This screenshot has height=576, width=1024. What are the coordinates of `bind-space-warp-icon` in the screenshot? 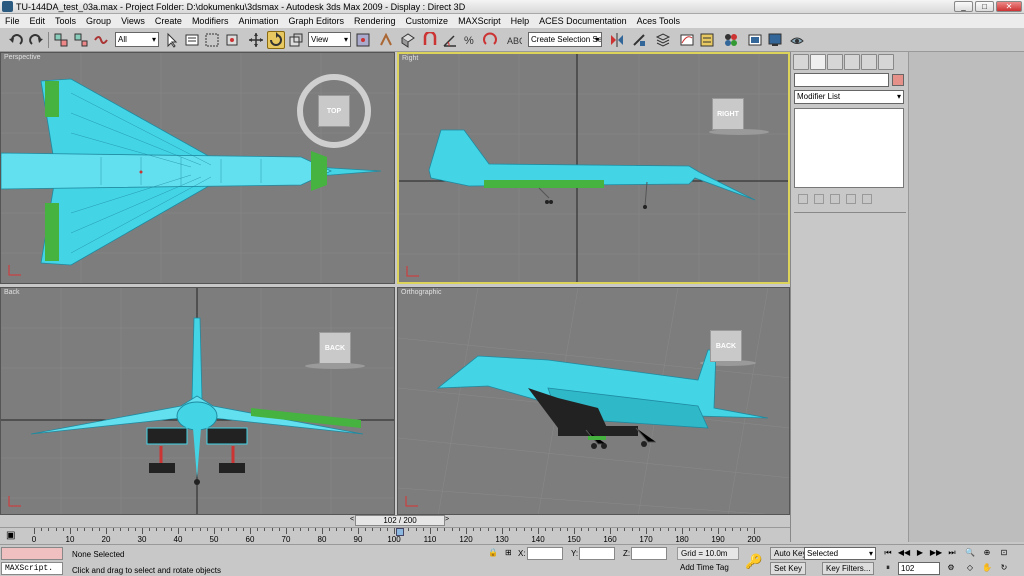 It's located at (101, 40).